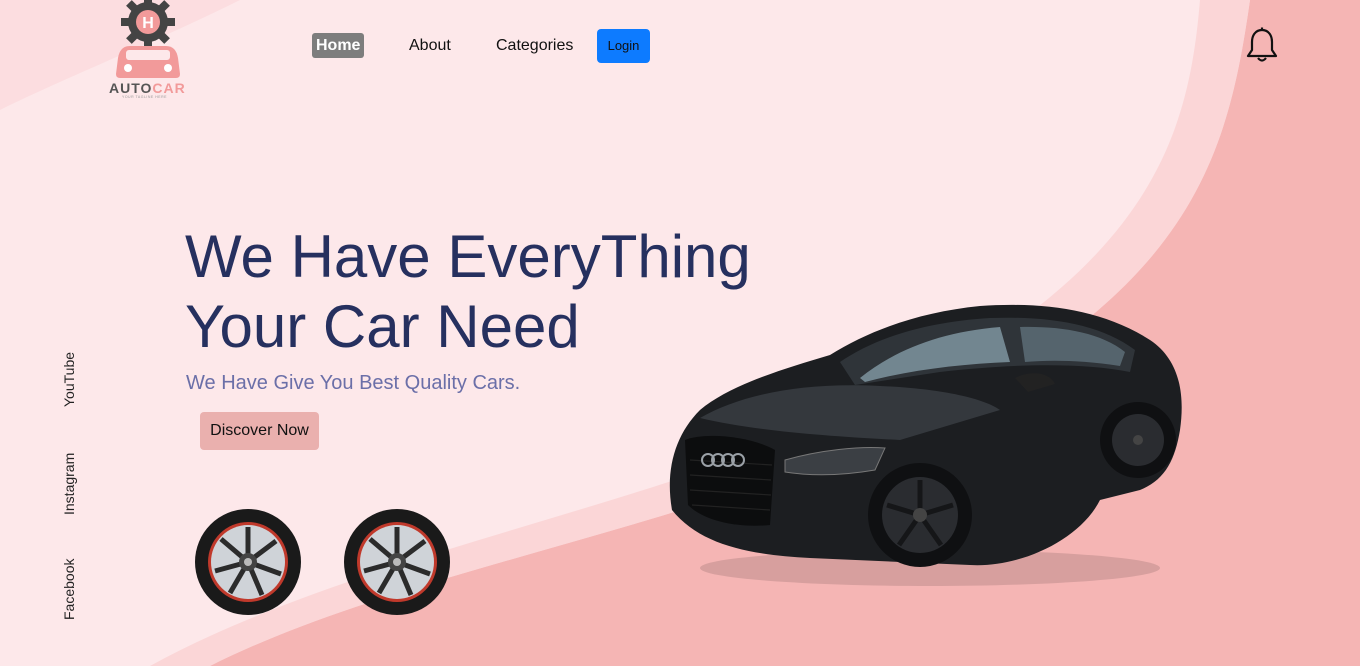 The width and height of the screenshot is (1360, 666). What do you see at coordinates (69, 484) in the screenshot?
I see `social-link-instagram: Instagram` at bounding box center [69, 484].